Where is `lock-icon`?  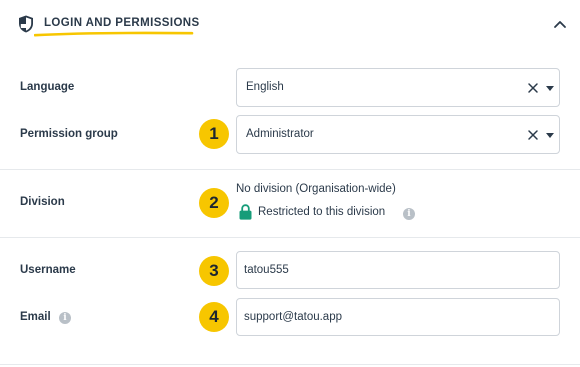 lock-icon is located at coordinates (245, 212).